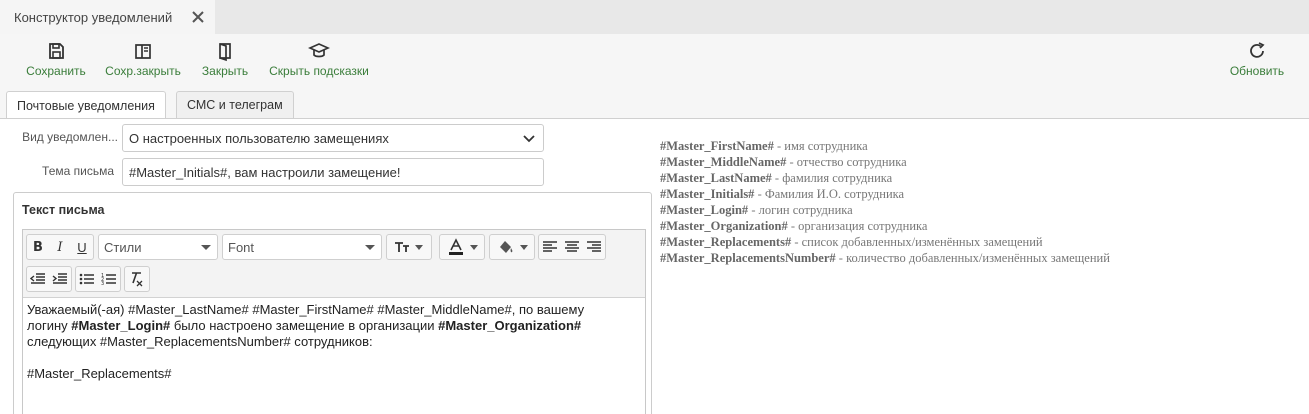 This screenshot has width=1309, height=414. I want to click on save-close-button: Сохр.закрыть, so click(143, 59).